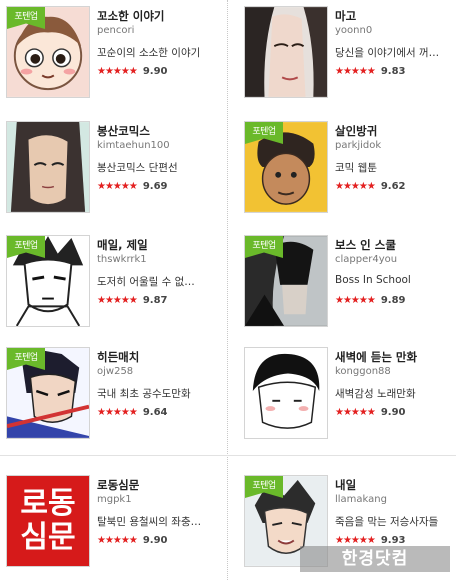 This screenshot has width=456, height=580. What do you see at coordinates (365, 245) in the screenshot?
I see `webtoon-title: 보스 인 스쿨` at bounding box center [365, 245].